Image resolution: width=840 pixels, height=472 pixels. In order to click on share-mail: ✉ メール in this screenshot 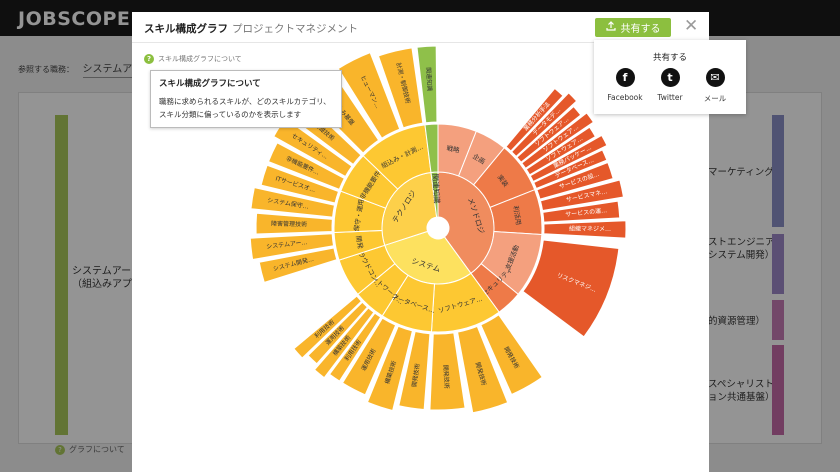, I will do `click(715, 86)`.